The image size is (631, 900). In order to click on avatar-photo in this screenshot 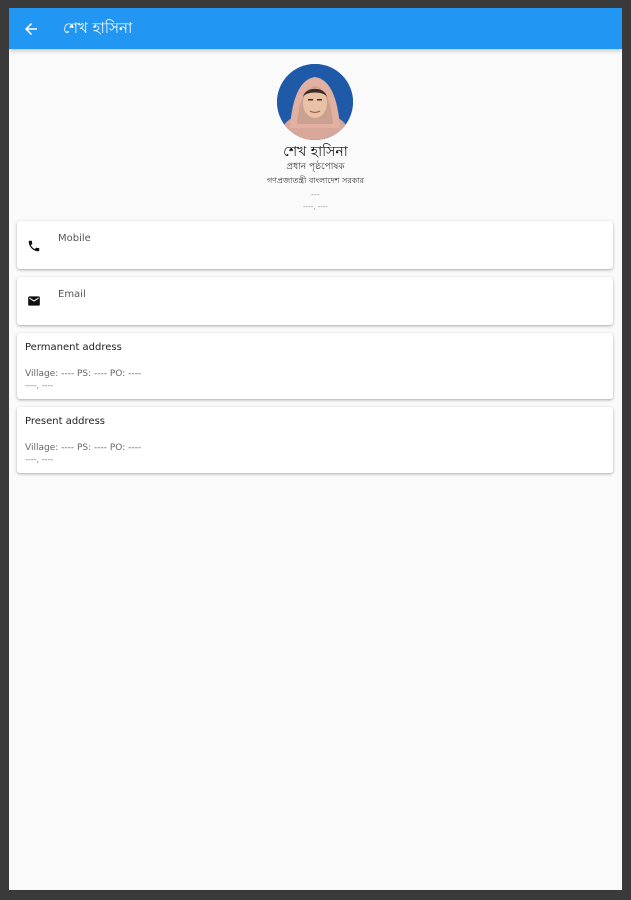, I will do `click(315, 102)`.